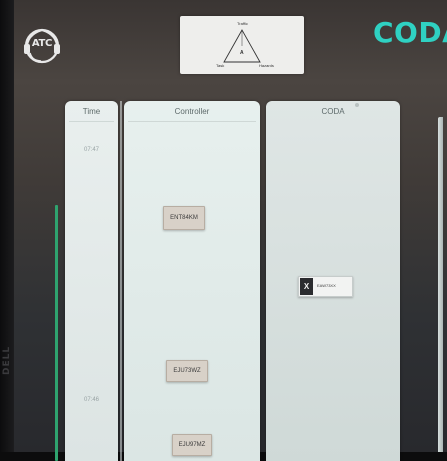  What do you see at coordinates (121, 281) in the screenshot?
I see `panel-divider` at bounding box center [121, 281].